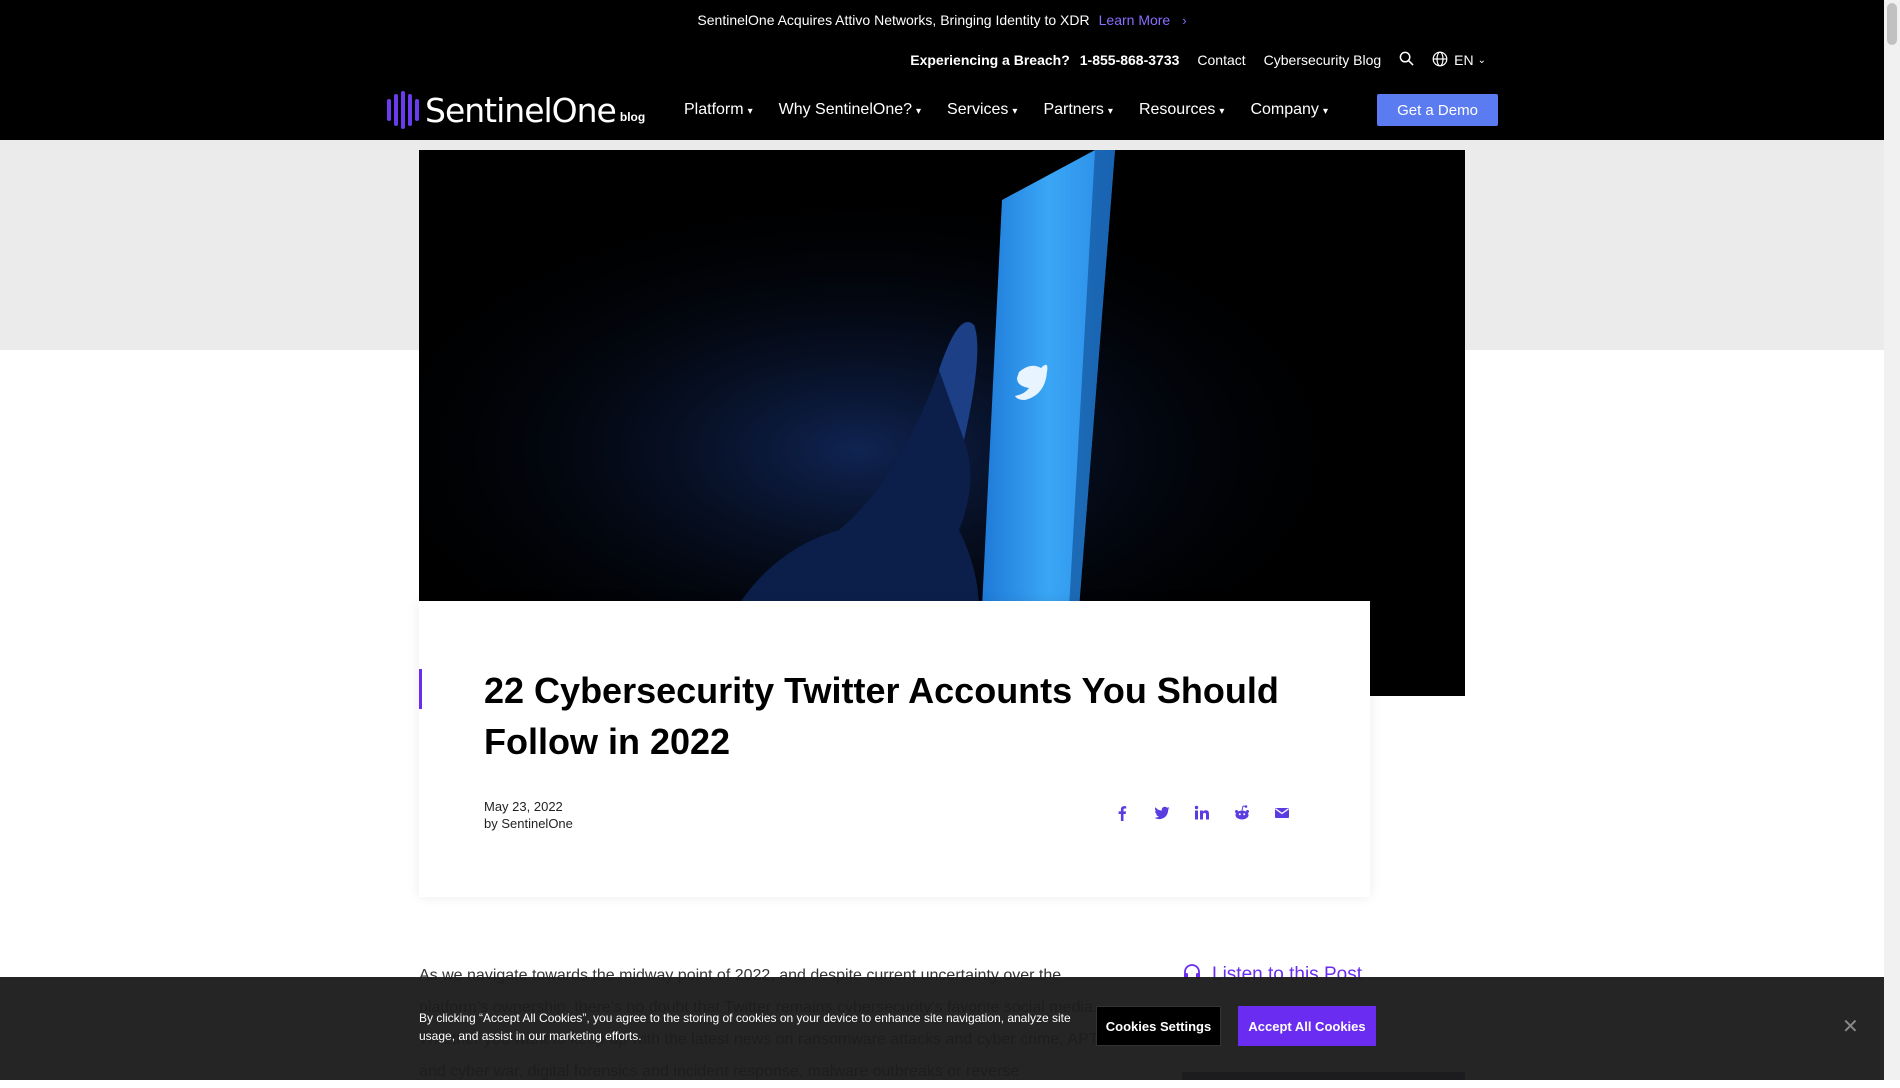 This screenshot has width=1900, height=1088. Describe the element at coordinates (1130, 60) in the screenshot. I see `breach-phone-link: 1-855-868-3733` at that location.